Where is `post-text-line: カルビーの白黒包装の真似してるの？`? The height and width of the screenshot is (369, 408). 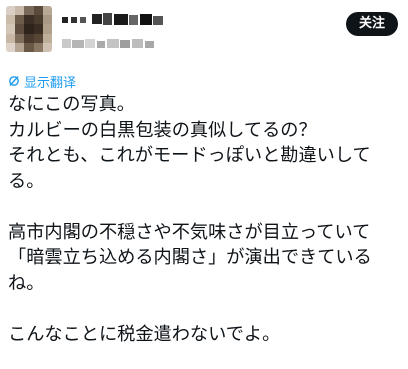 post-text-line: カルビーの白黒包装の真似してるの？ is located at coordinates (162, 130).